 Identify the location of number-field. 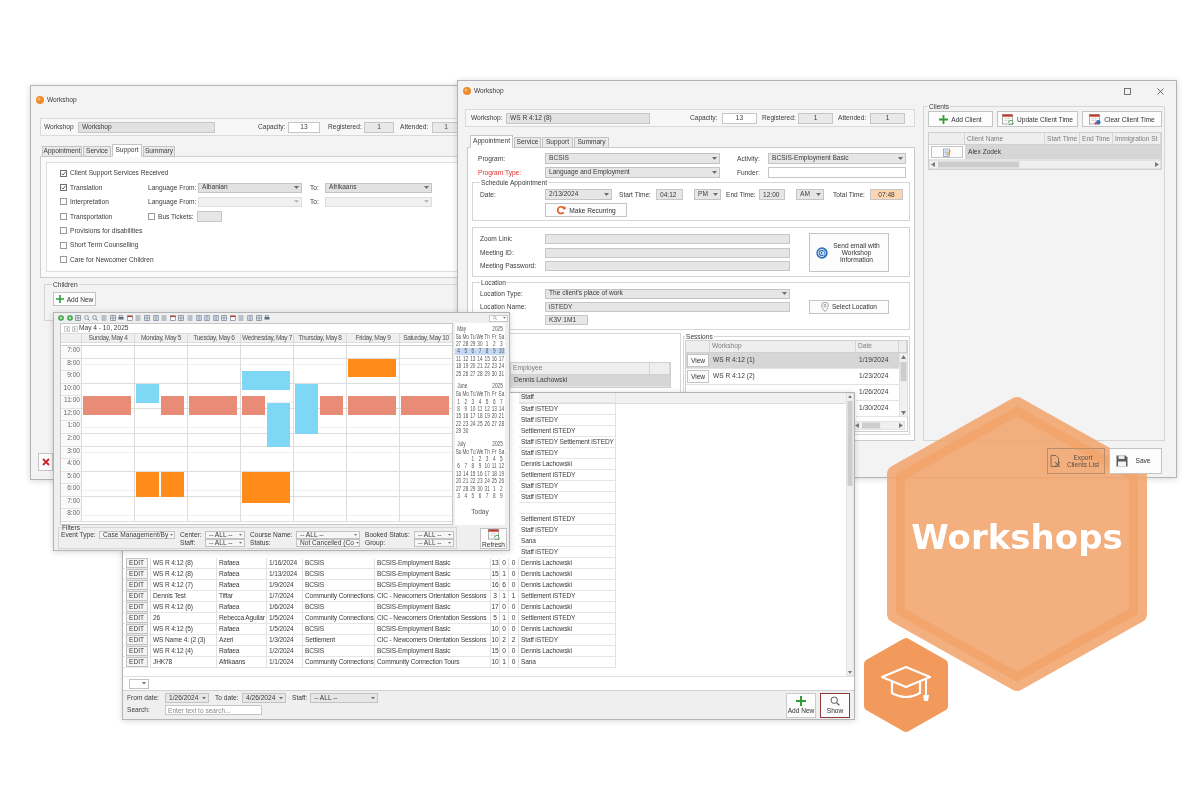
(209, 216).